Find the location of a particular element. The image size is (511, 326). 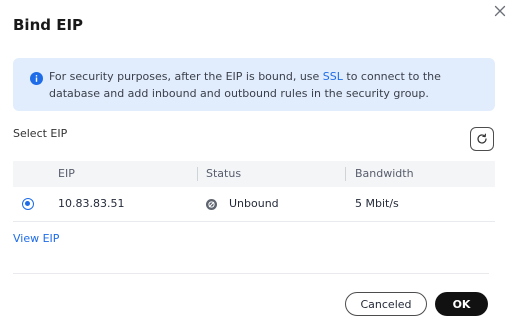

column-header-bandwidth: Bandwidth is located at coordinates (384, 173).